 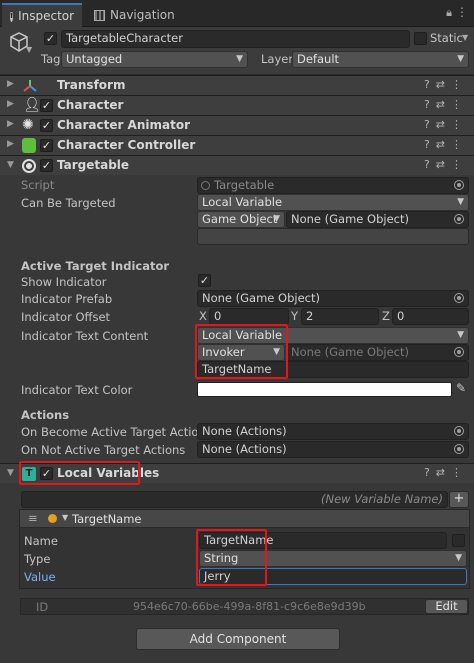 I want to click on offset-y-field: 2, so click(x=340, y=316).